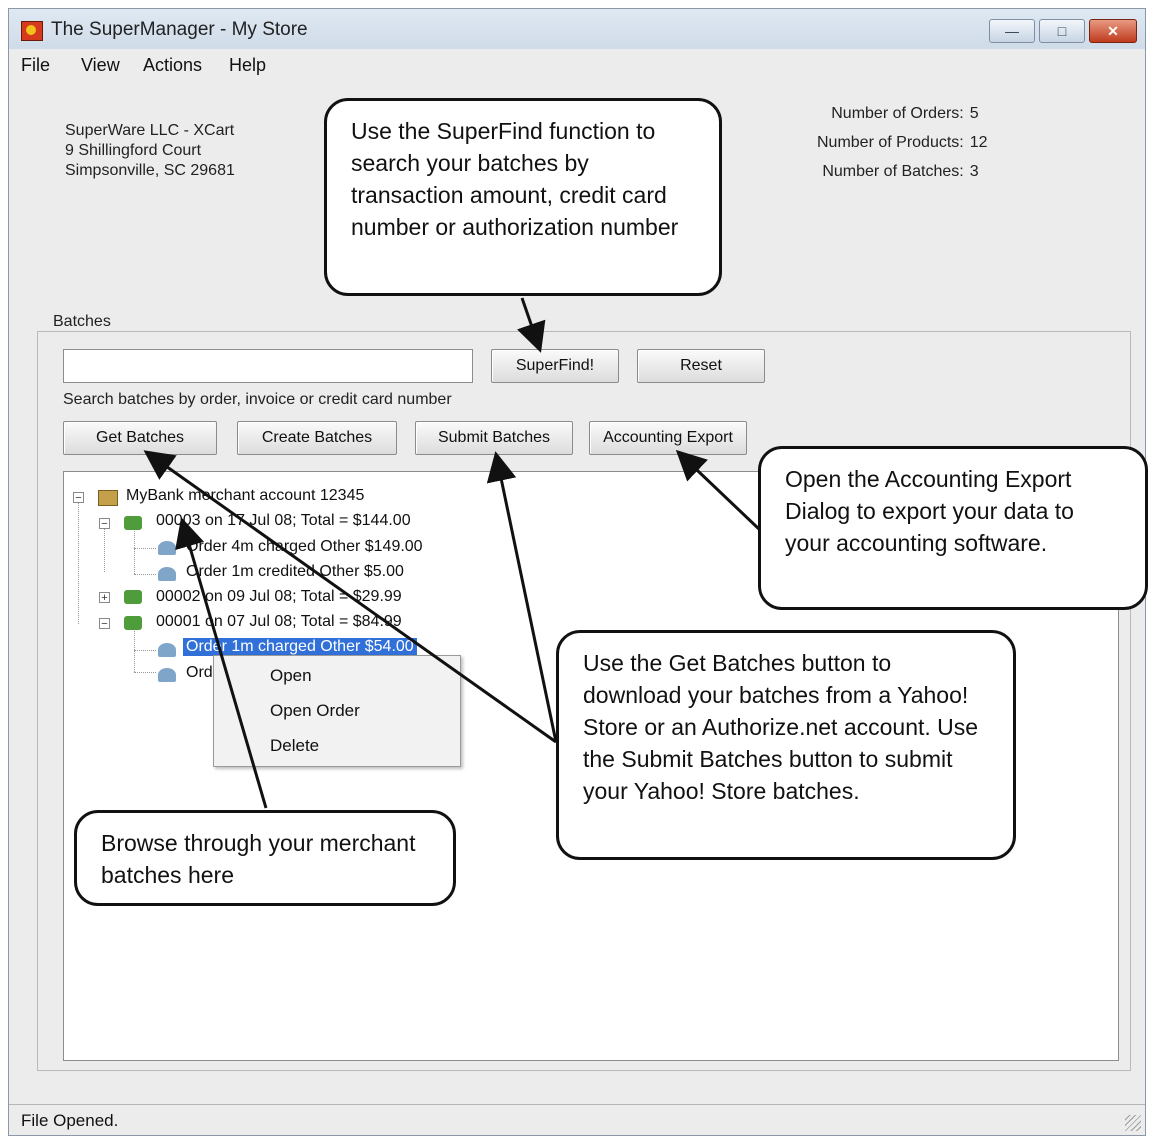 The height and width of the screenshot is (1140, 1152). I want to click on arrow-superfind, so click(531, 325).